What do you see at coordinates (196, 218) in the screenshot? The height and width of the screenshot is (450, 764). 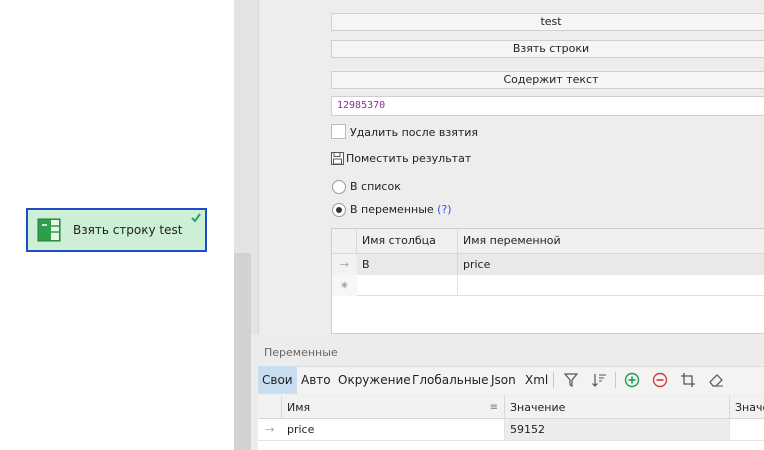 I see `success-check-icon` at bounding box center [196, 218].